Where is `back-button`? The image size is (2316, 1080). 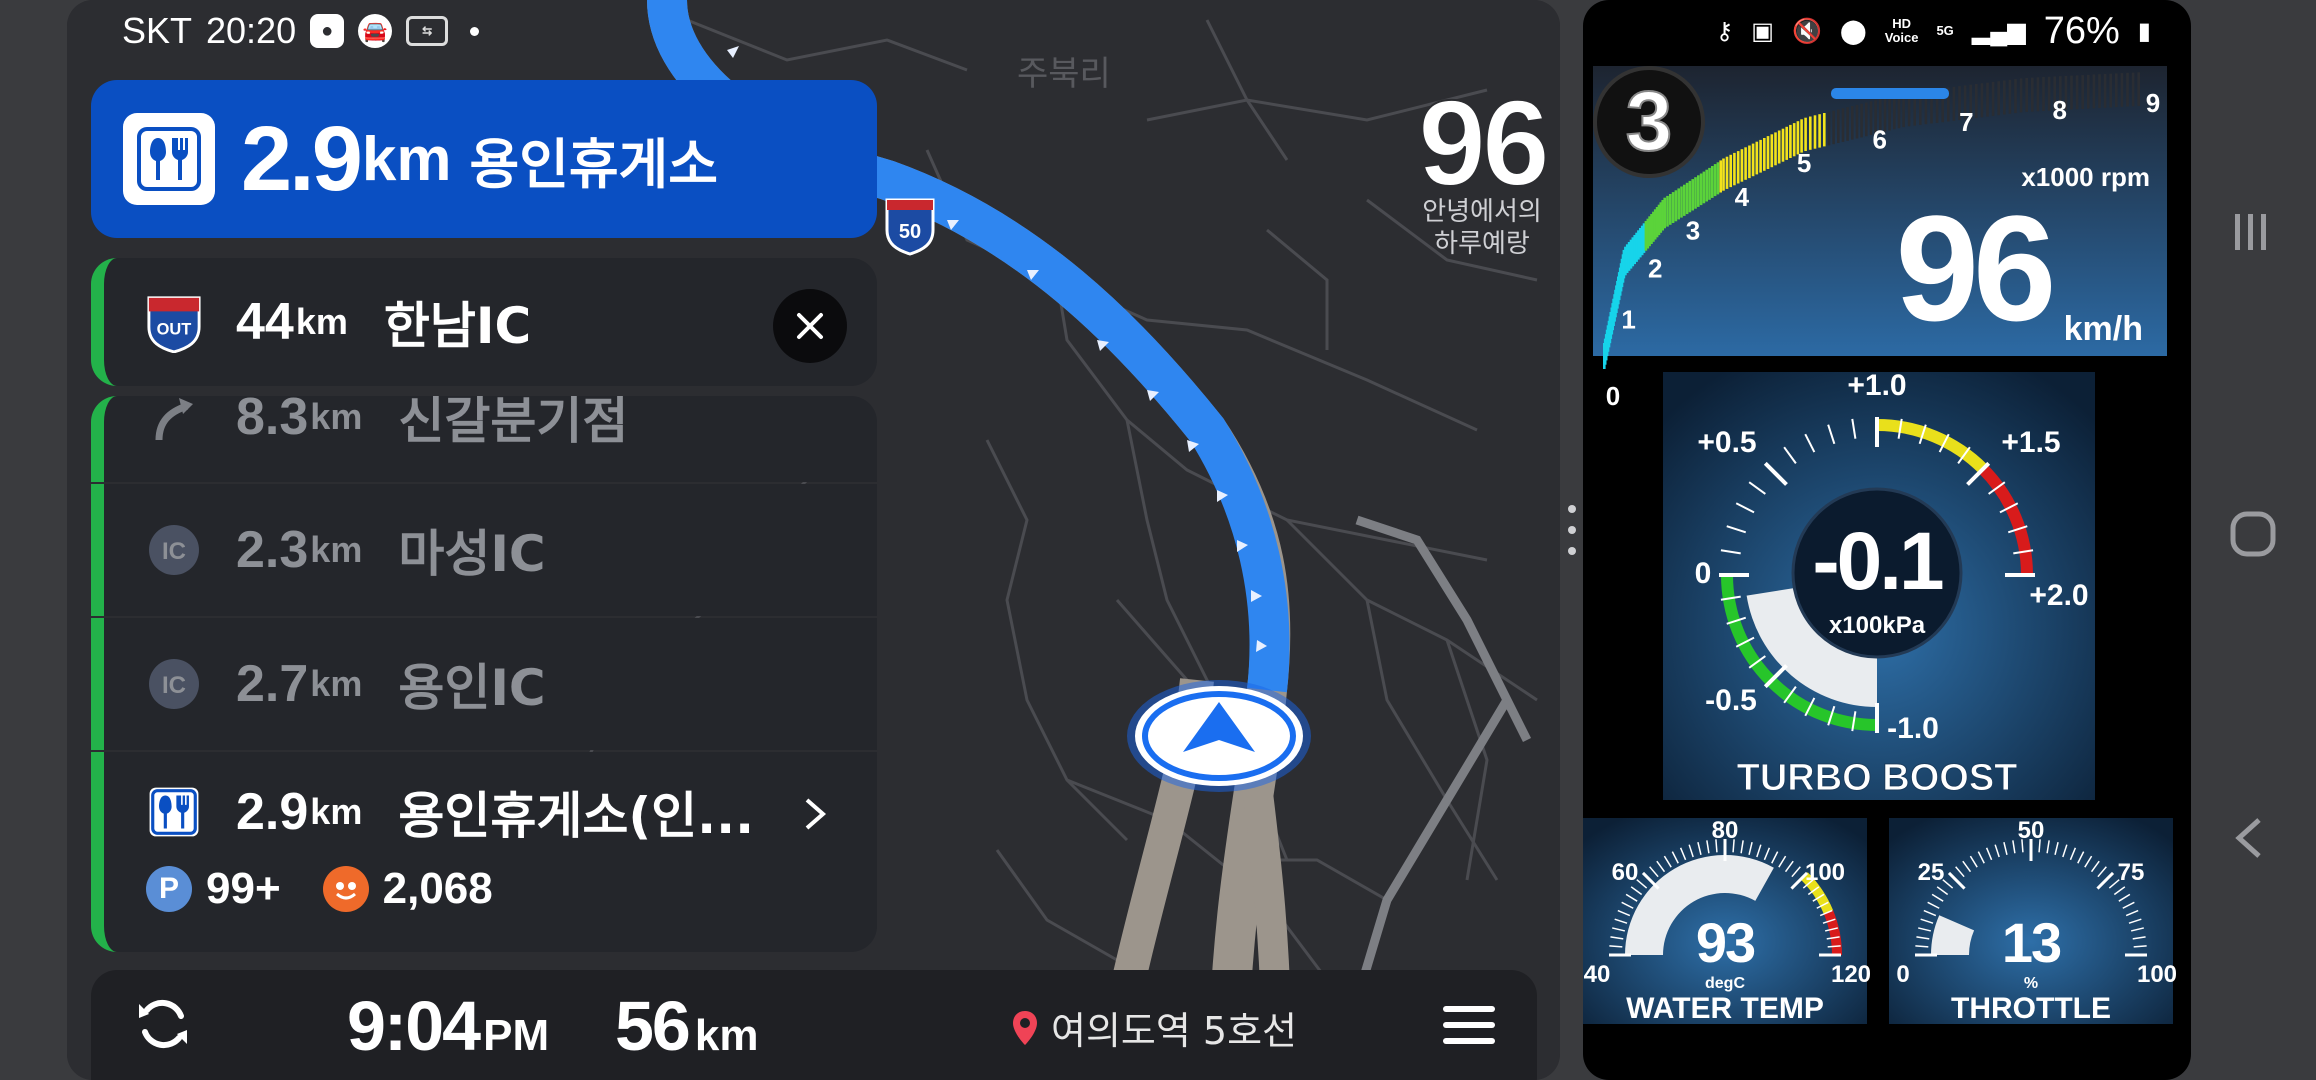
back-button is located at coordinates (2249, 840).